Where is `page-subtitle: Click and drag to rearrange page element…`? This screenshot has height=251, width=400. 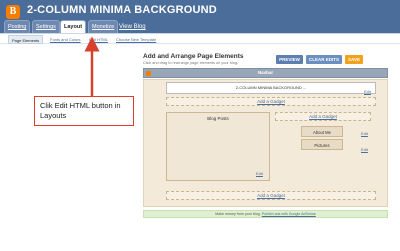 page-subtitle: Click and drag to rearrange page element… is located at coordinates (190, 63).